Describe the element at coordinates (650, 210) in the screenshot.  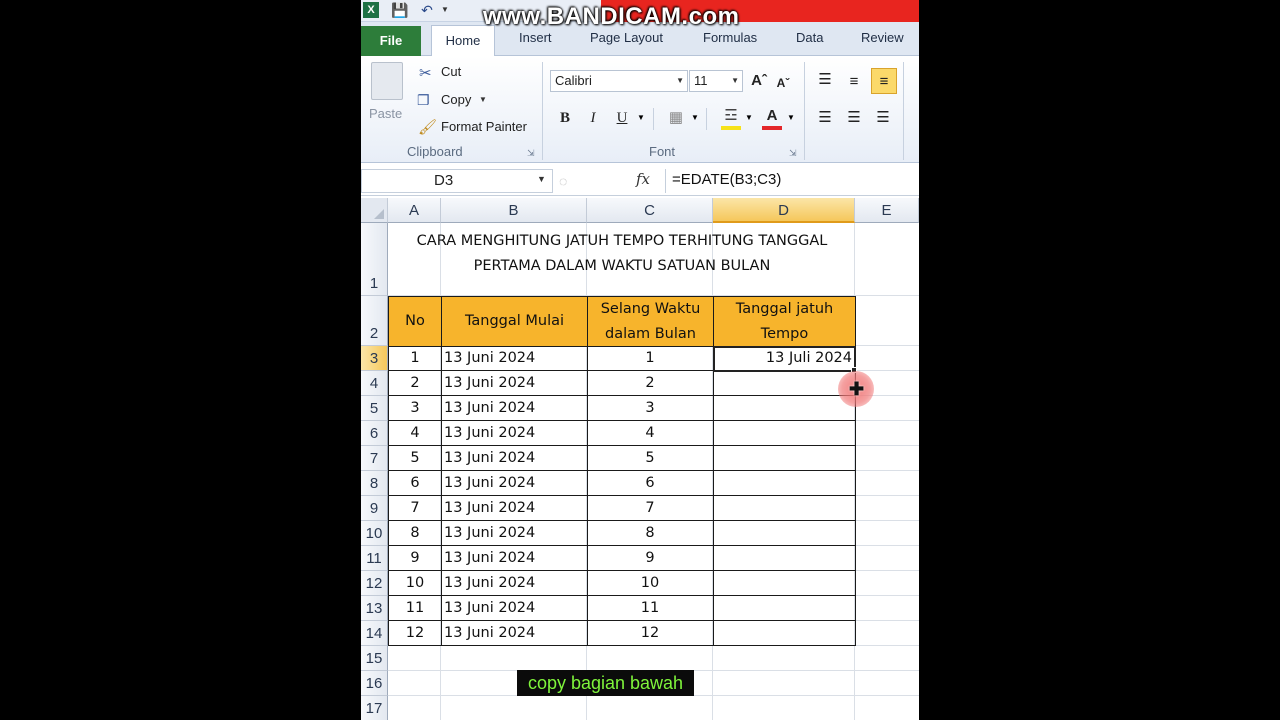
I see `column-header-c: C` at that location.